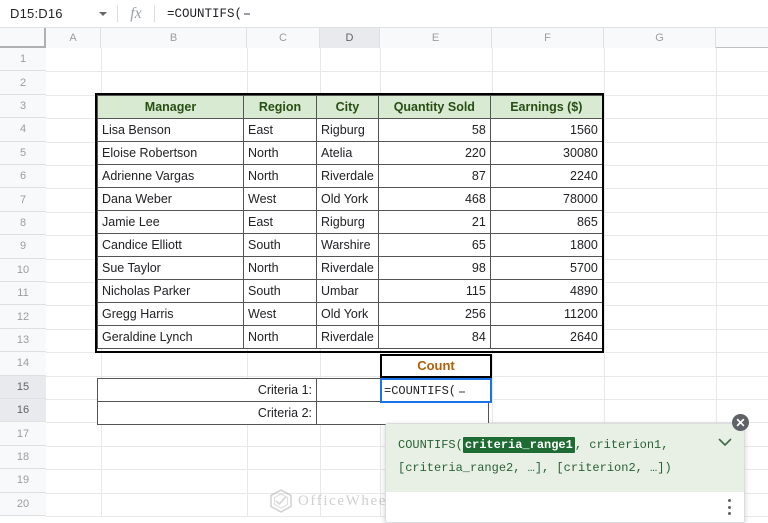 The image size is (768, 523). What do you see at coordinates (434, 222) in the screenshot?
I see `table-cell: 21` at bounding box center [434, 222].